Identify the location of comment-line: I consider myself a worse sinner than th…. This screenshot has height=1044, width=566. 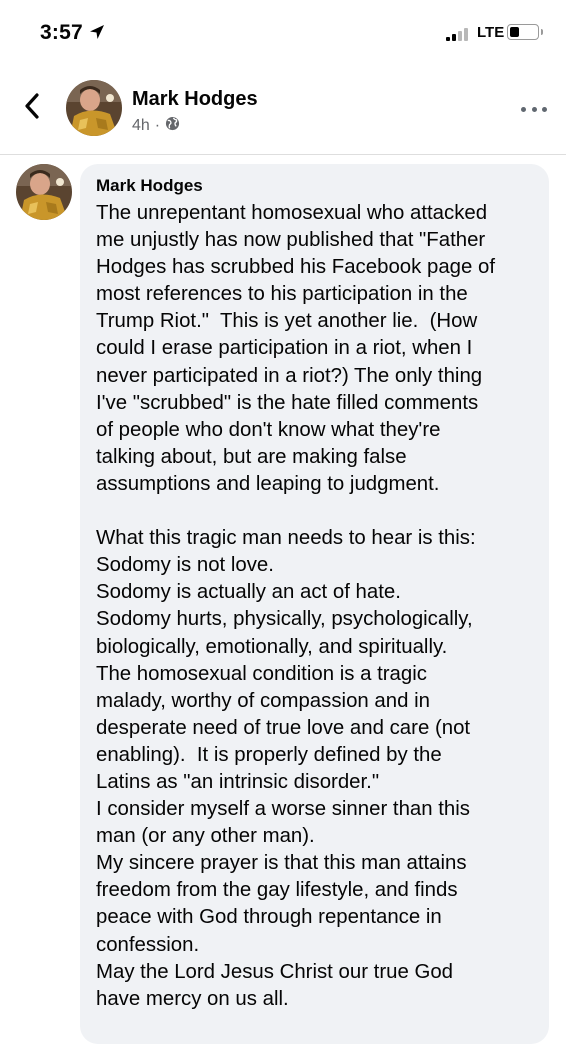
(283, 809).